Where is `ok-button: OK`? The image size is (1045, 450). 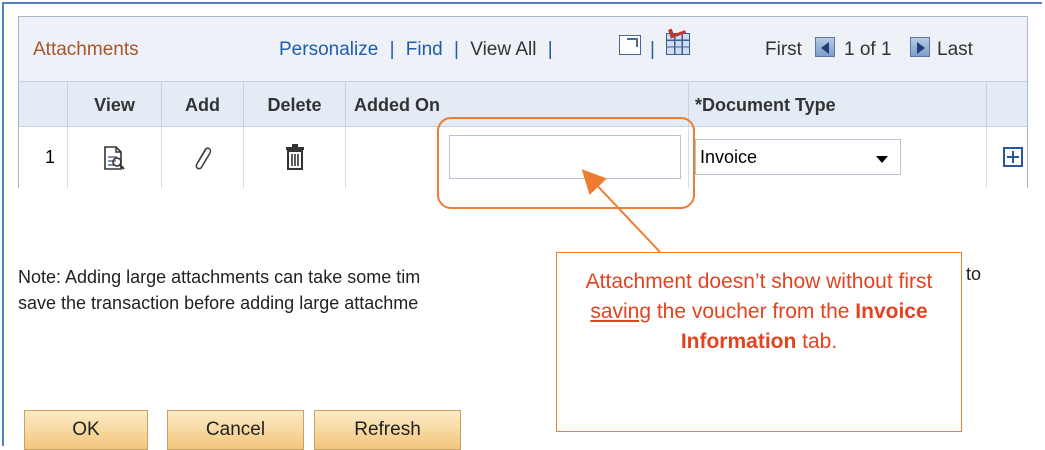
ok-button: OK is located at coordinates (86, 430).